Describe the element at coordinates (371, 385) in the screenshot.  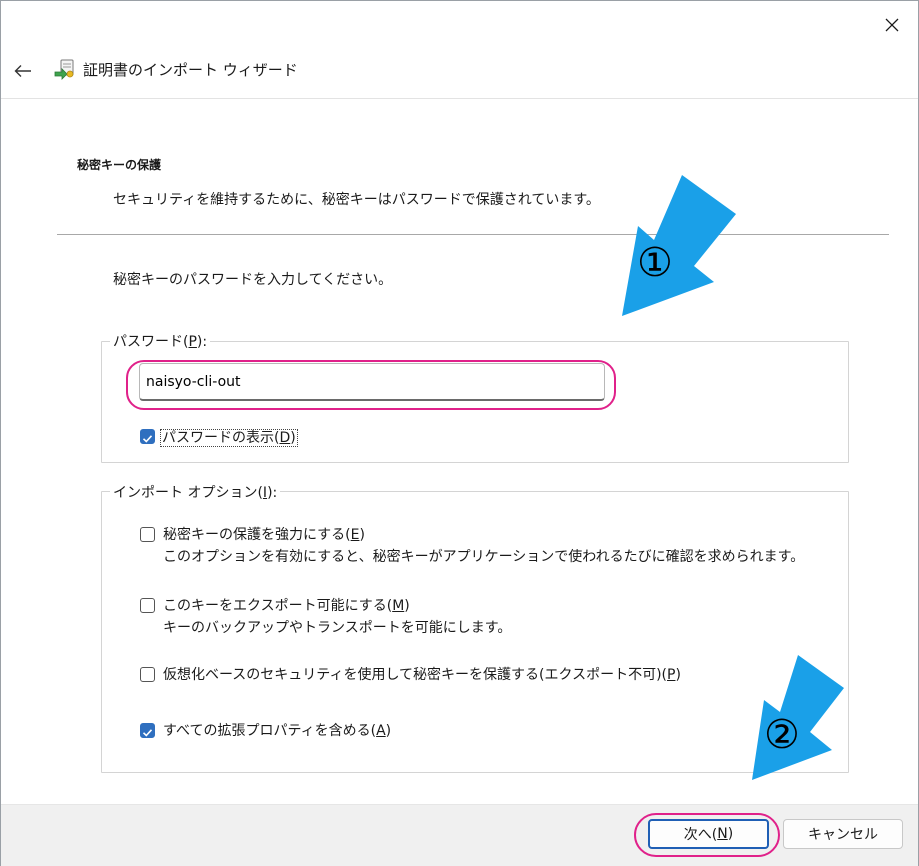
I see `password-highlight-annotation` at that location.